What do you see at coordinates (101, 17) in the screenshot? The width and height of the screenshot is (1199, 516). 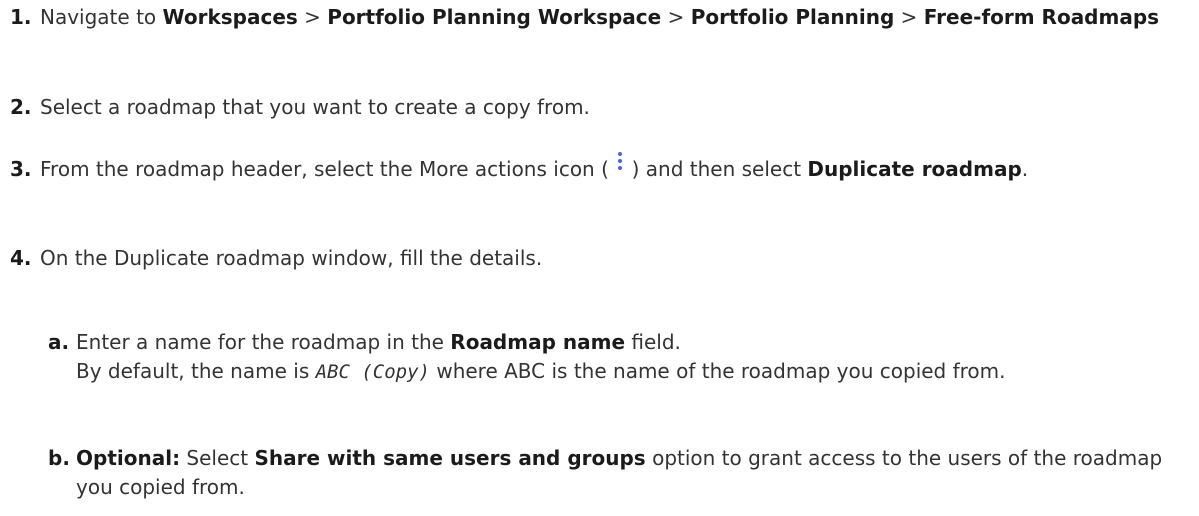 I see `text-run: Navigate to` at bounding box center [101, 17].